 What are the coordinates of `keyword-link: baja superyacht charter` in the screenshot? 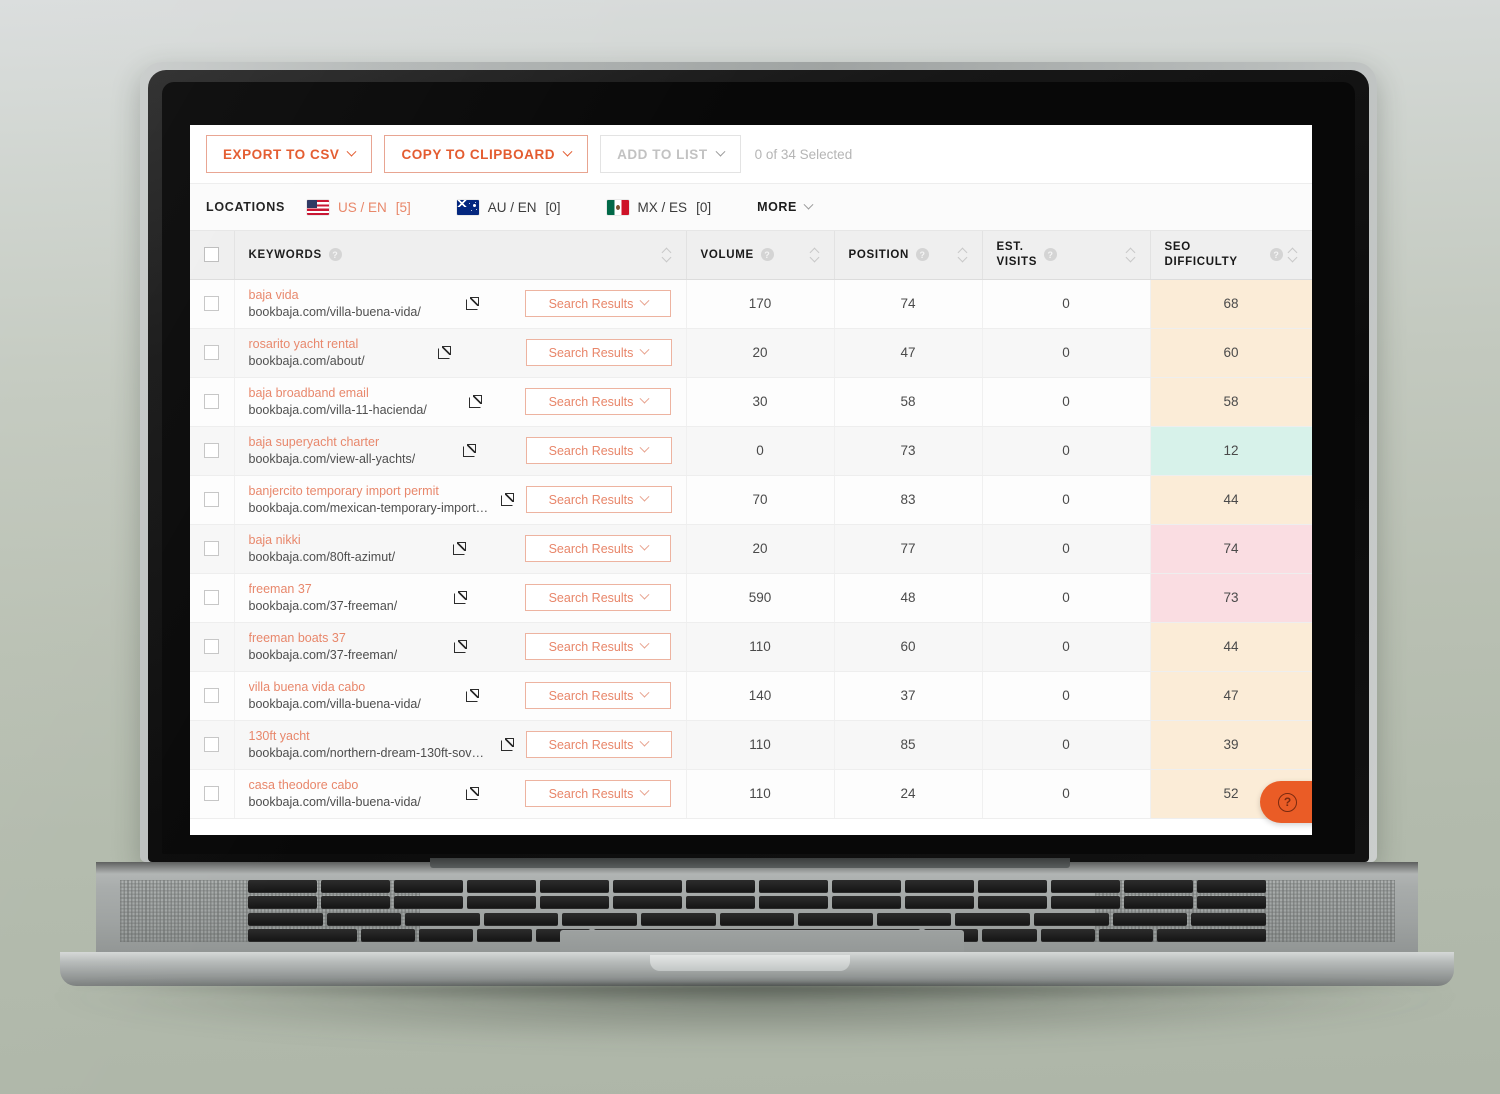 It's located at (332, 442).